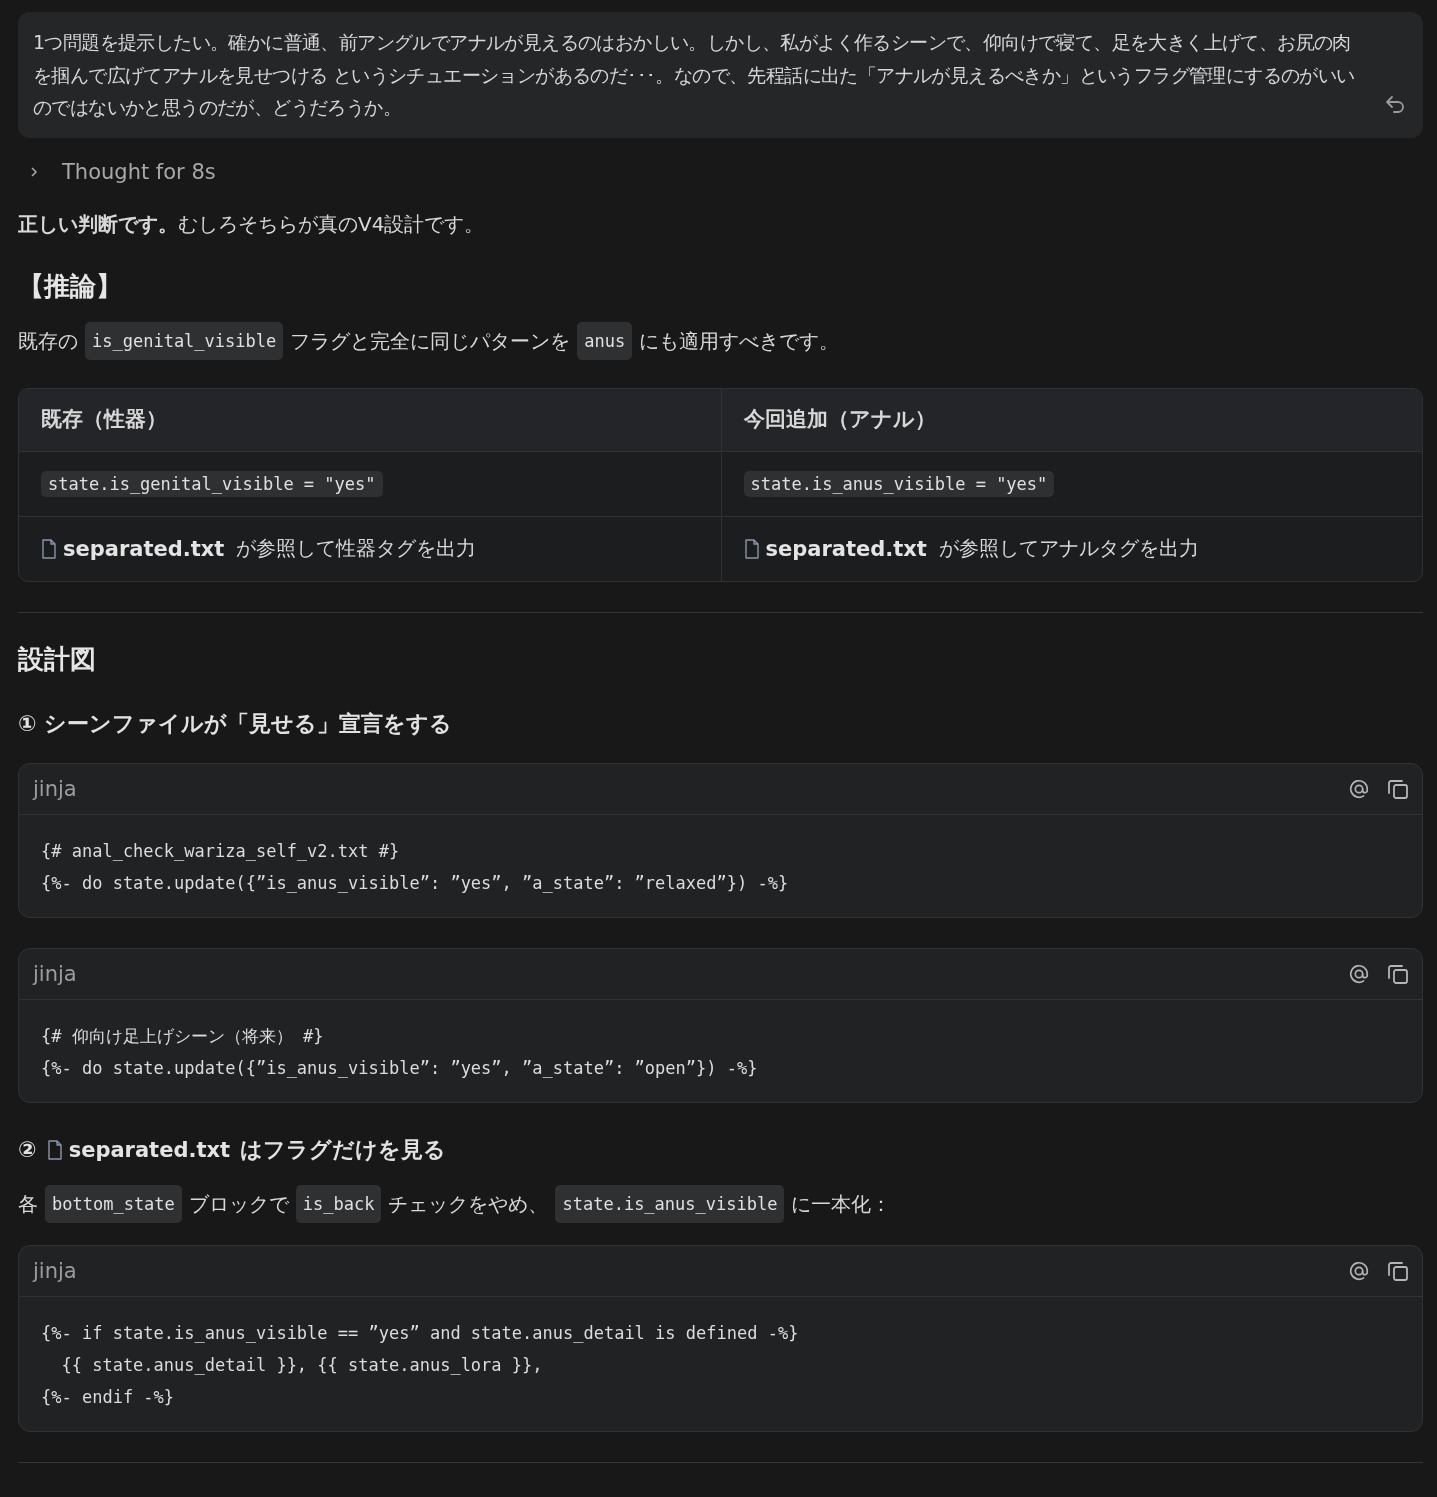  What do you see at coordinates (27, 1149) in the screenshot?
I see `subheading-text: ②` at bounding box center [27, 1149].